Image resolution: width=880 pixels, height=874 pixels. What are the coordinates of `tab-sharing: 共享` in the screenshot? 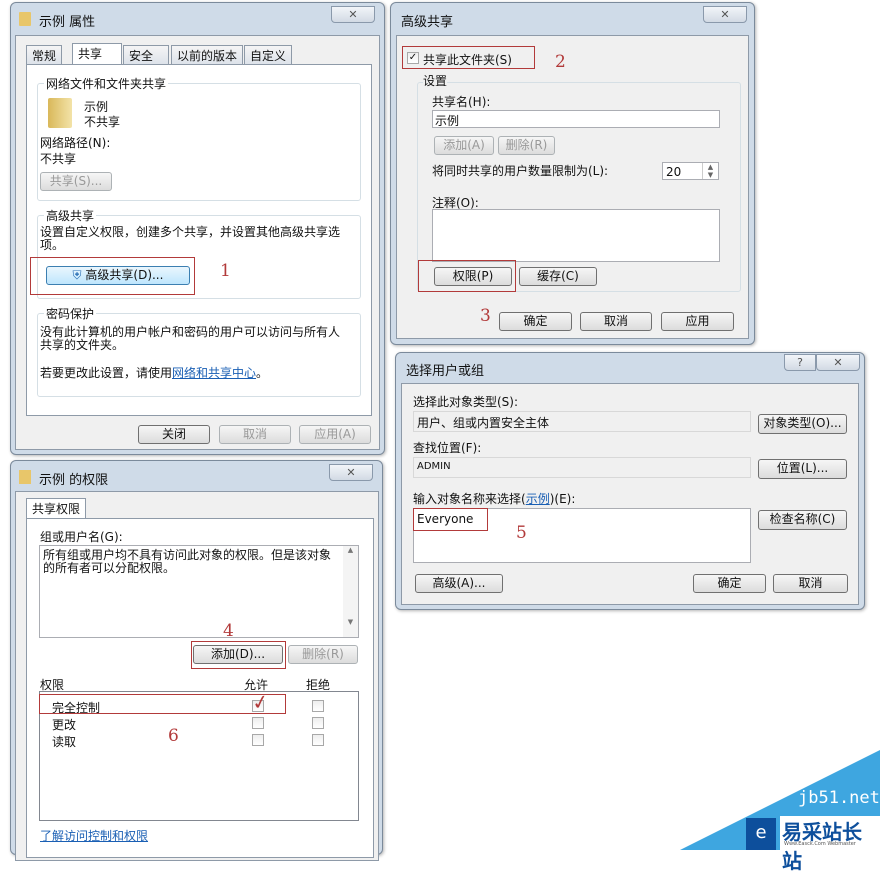 It's located at (97, 53).